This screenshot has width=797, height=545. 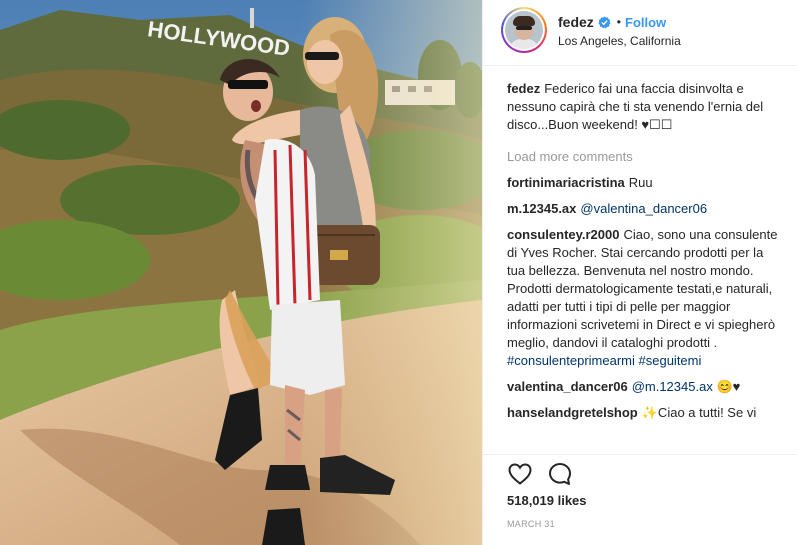 I want to click on action-icons, so click(x=547, y=474).